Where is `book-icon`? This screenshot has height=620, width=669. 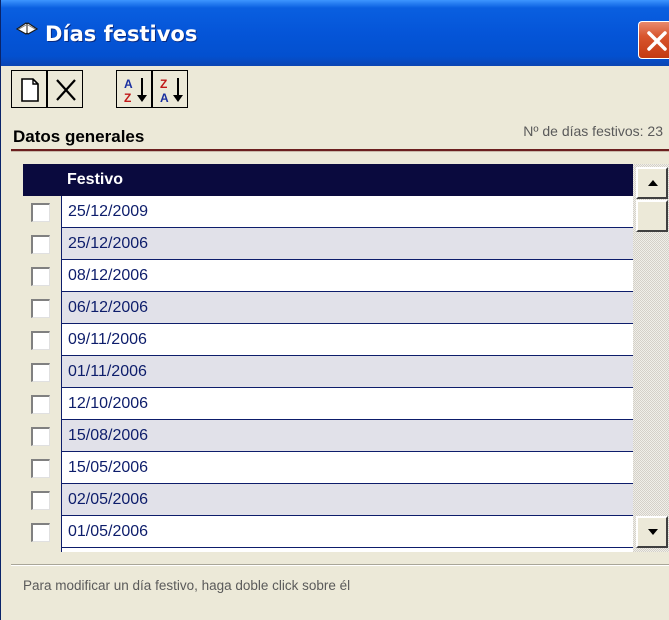
book-icon is located at coordinates (27, 29).